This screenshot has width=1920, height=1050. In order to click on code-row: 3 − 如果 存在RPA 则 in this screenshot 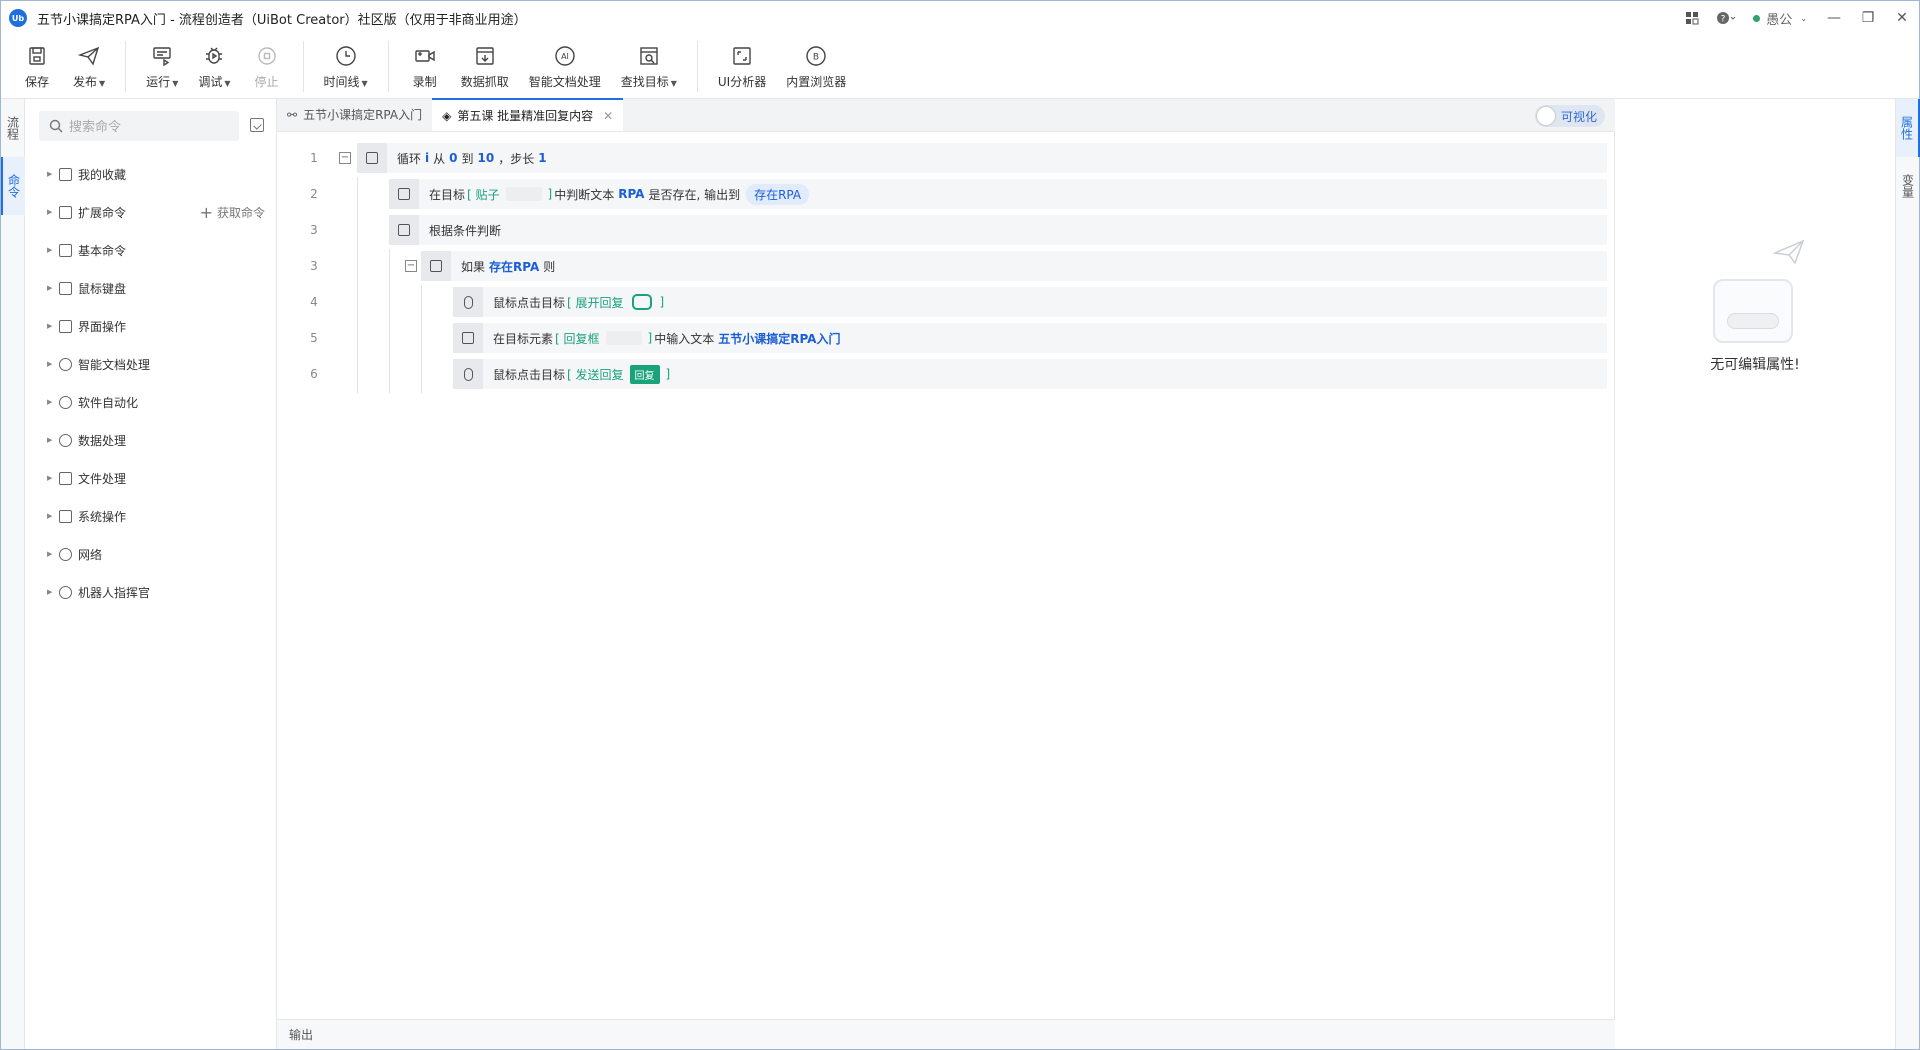, I will do `click(946, 267)`.